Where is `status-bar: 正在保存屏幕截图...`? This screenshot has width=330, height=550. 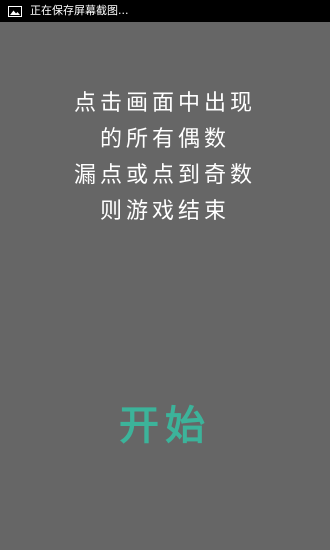
status-bar: 正在保存屏幕截图... is located at coordinates (165, 11).